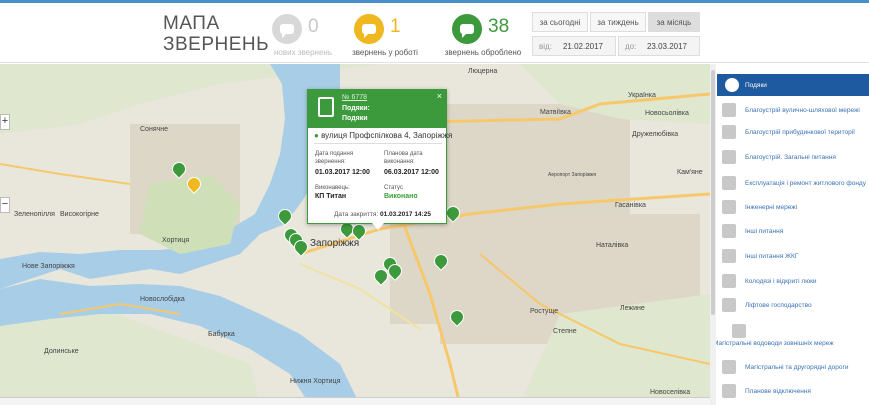 This screenshot has height=405, width=869. Describe the element at coordinates (772, 256) in the screenshot. I see `category-label: Інші питання ЖКГ` at that location.